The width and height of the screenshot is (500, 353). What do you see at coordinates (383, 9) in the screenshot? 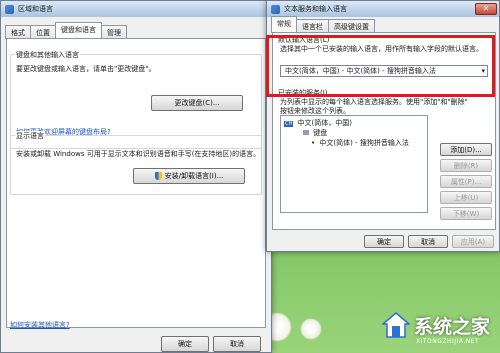
I see `title-bar: 文本服务和输入语言 ✕` at bounding box center [383, 9].